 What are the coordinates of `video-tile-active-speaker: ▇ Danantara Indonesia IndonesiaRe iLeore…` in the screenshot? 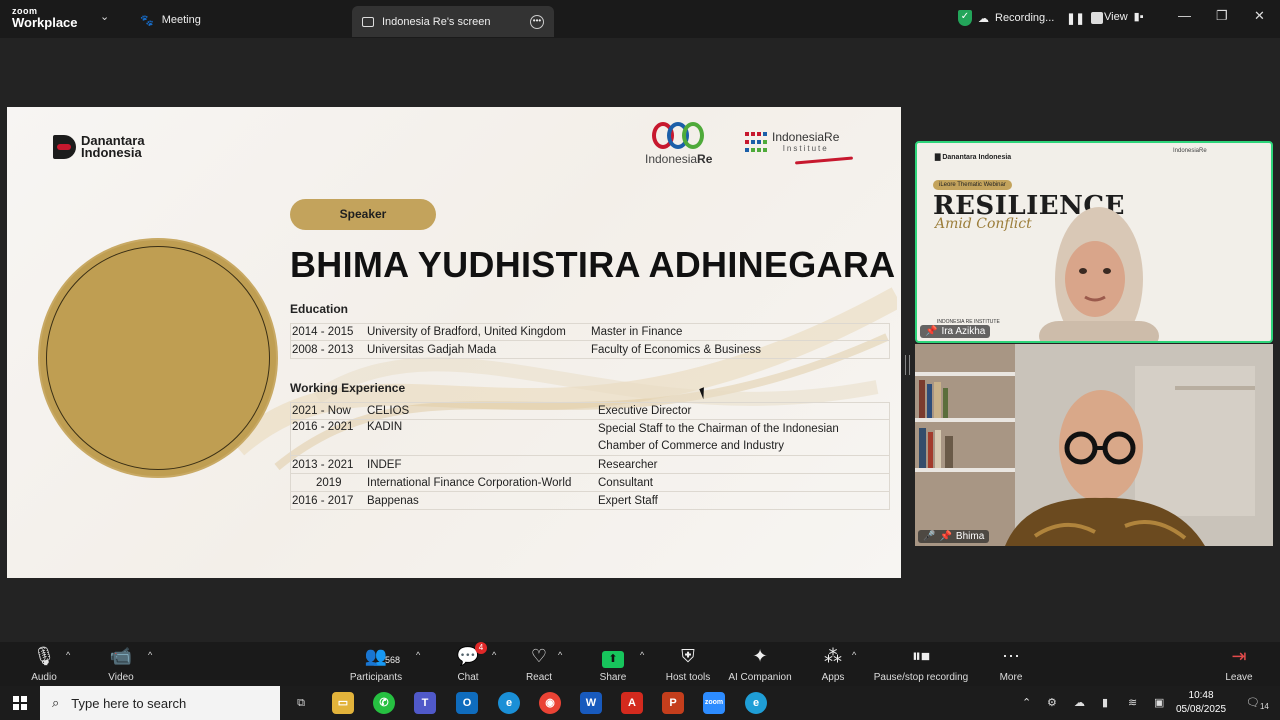 It's located at (1094, 242).